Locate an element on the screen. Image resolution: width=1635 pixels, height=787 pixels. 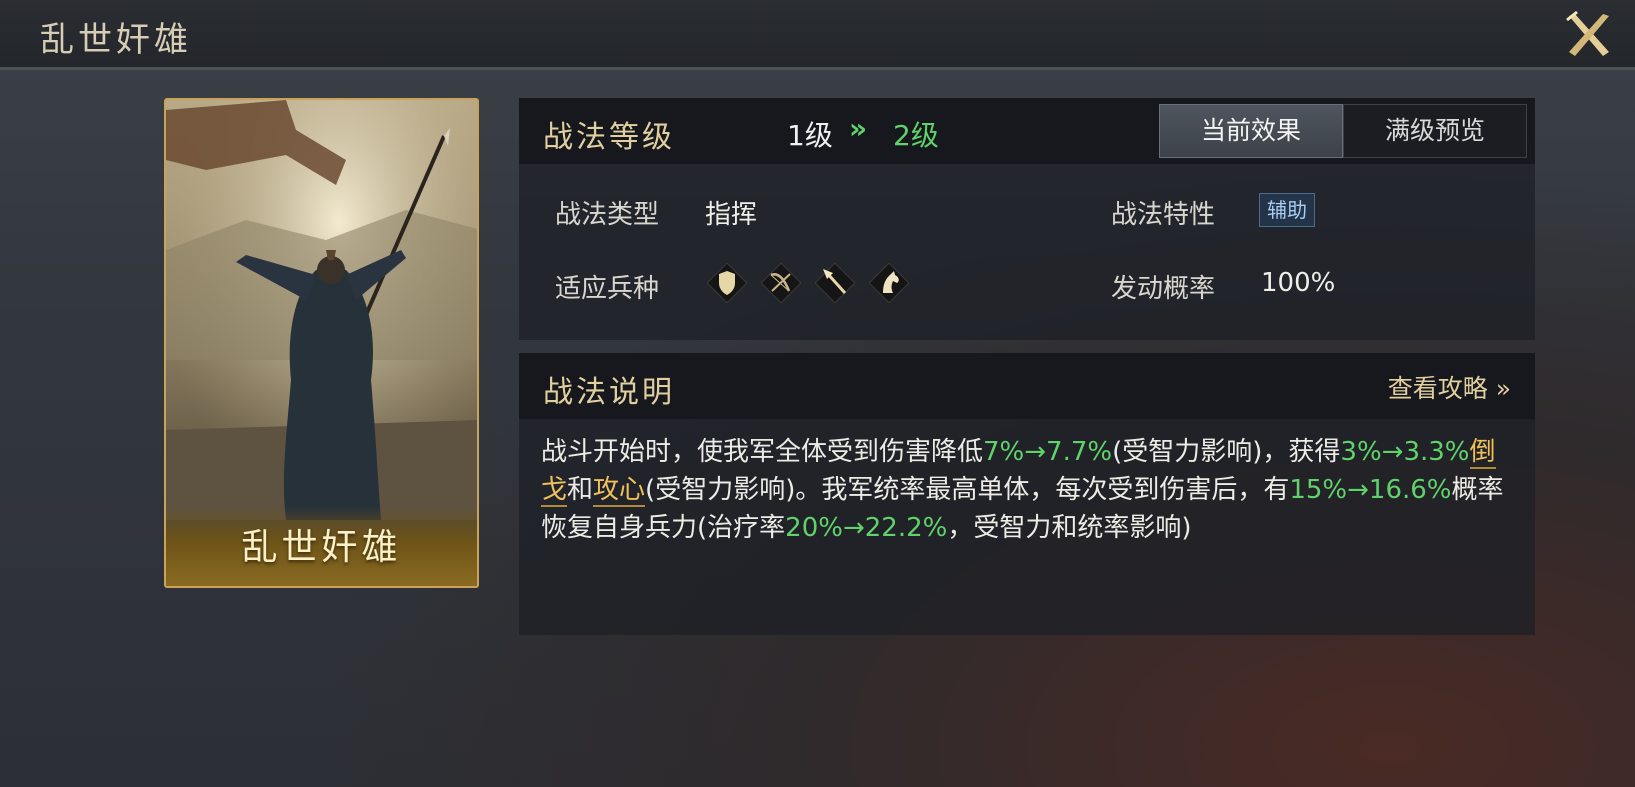
desc-segment: ，受智力和统率影响) is located at coordinates (1069, 528).